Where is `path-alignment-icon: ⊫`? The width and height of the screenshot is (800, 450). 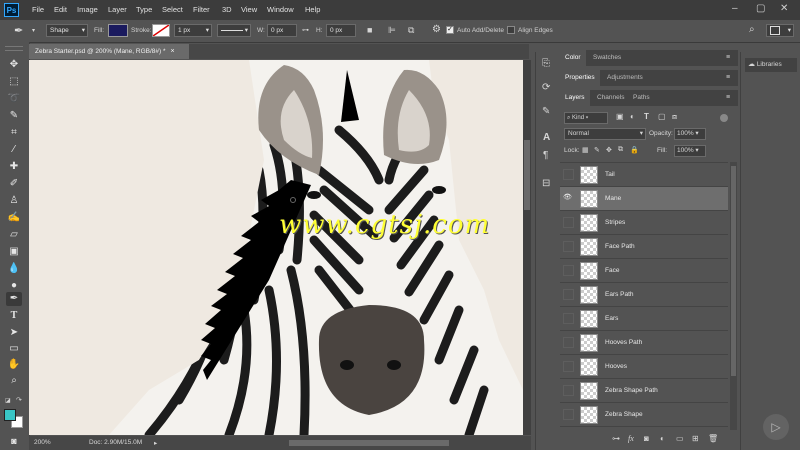 path-alignment-icon: ⊫ is located at coordinates (392, 30).